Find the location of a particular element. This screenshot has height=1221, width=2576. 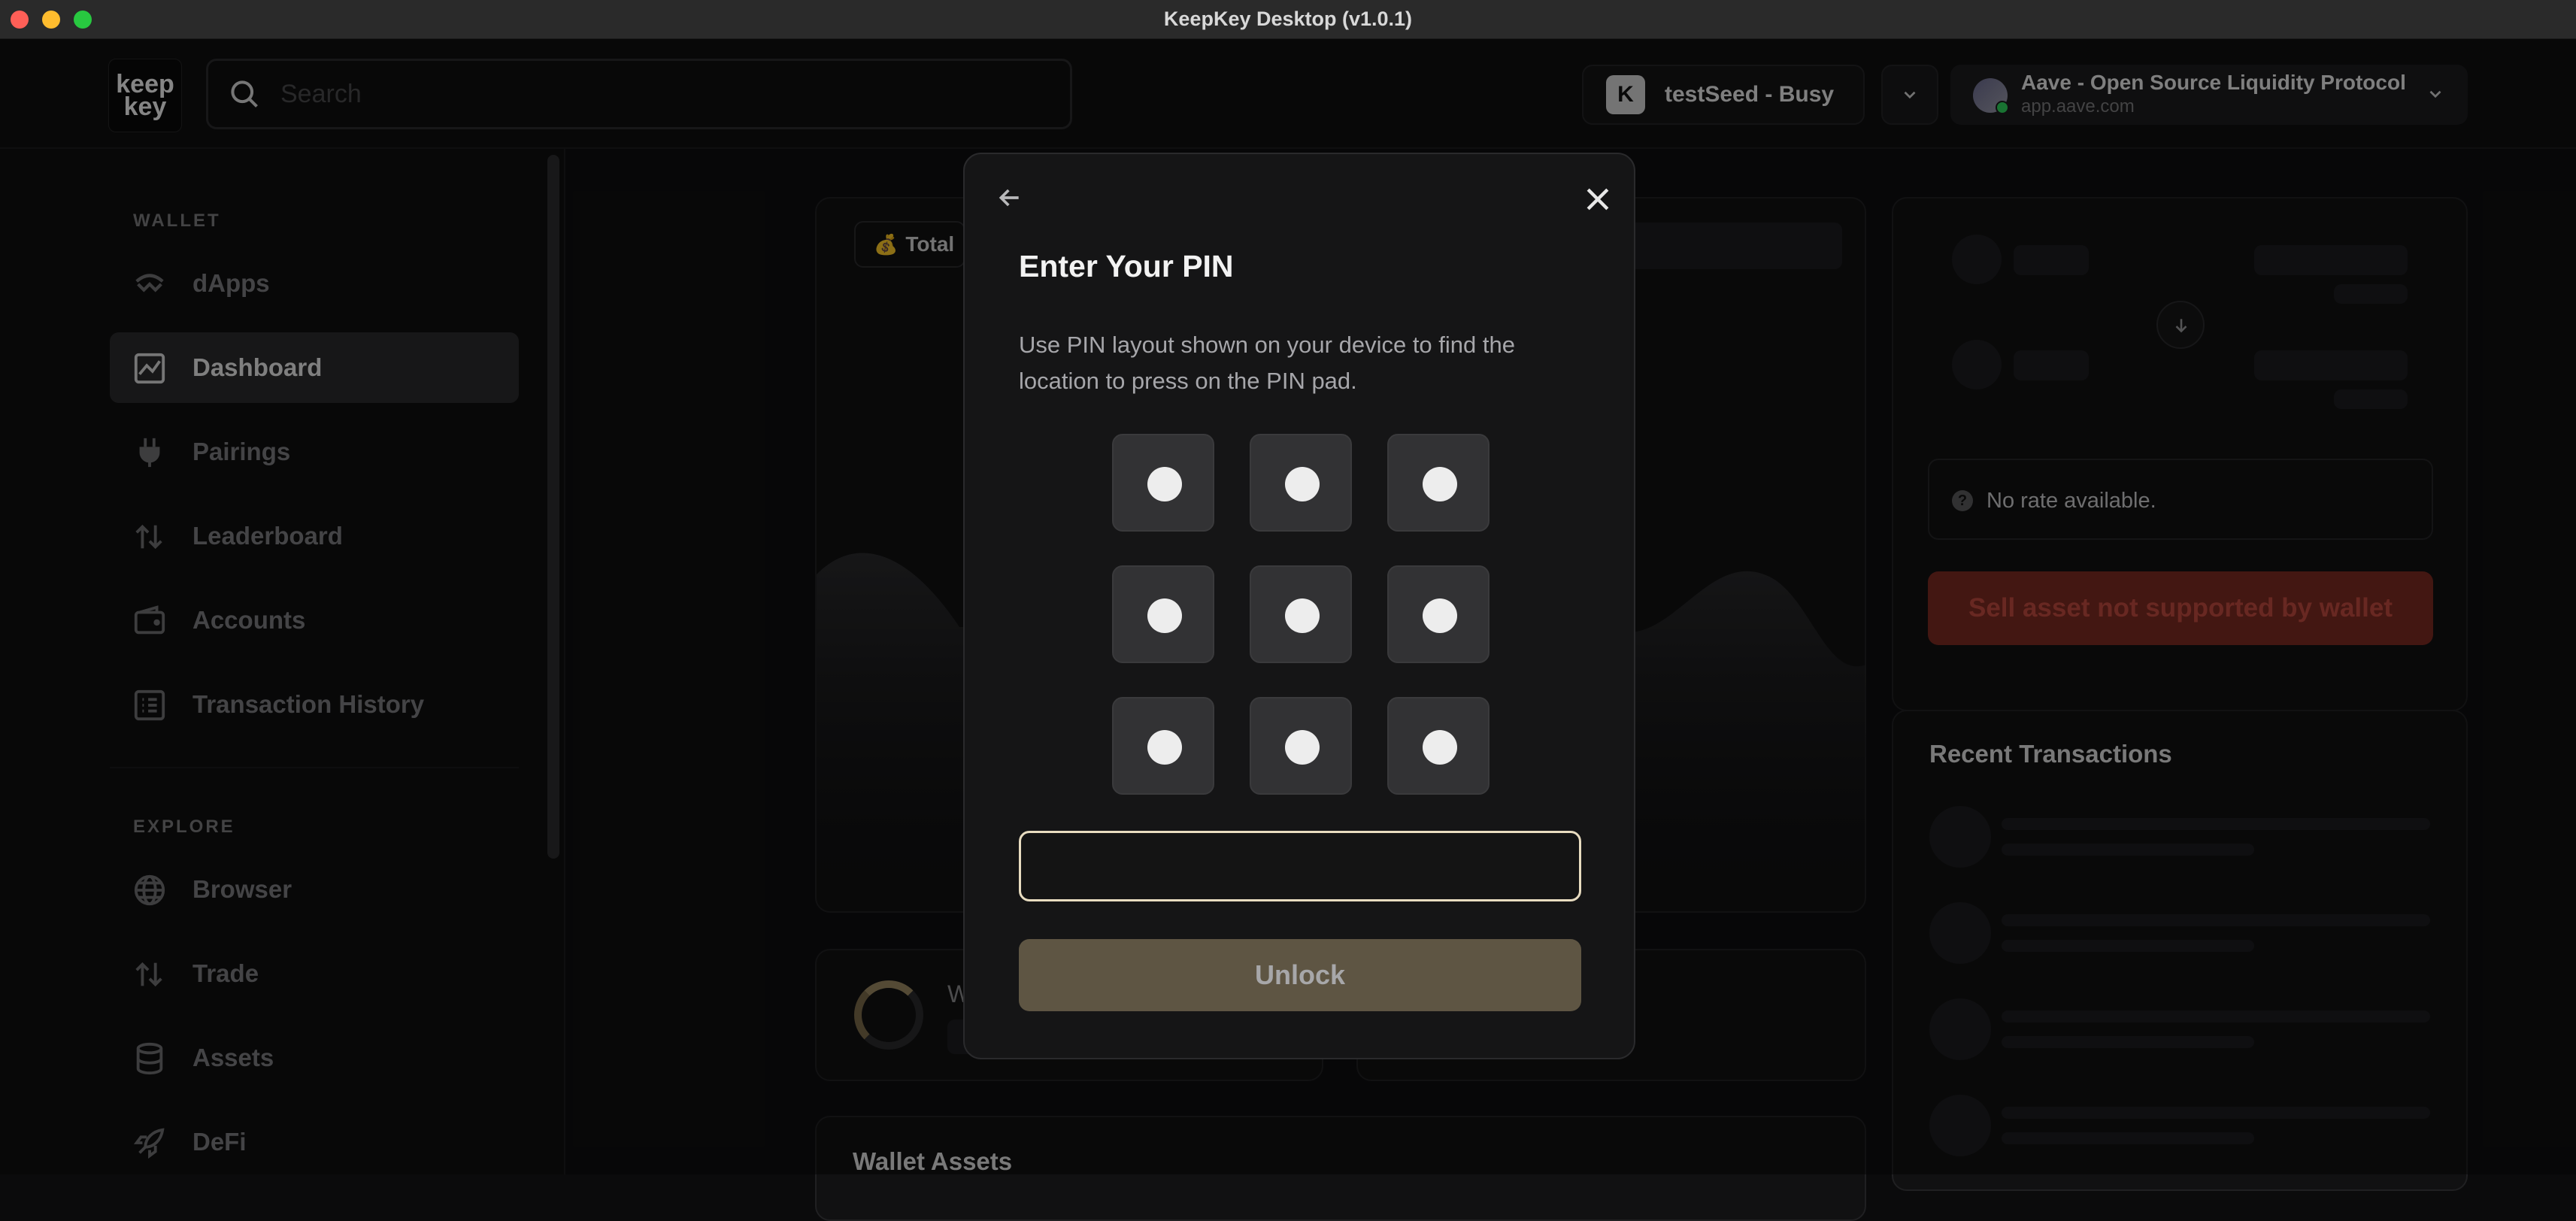

window-title: KeepKey Desktop (v1.0.1) is located at coordinates (1288, 19).